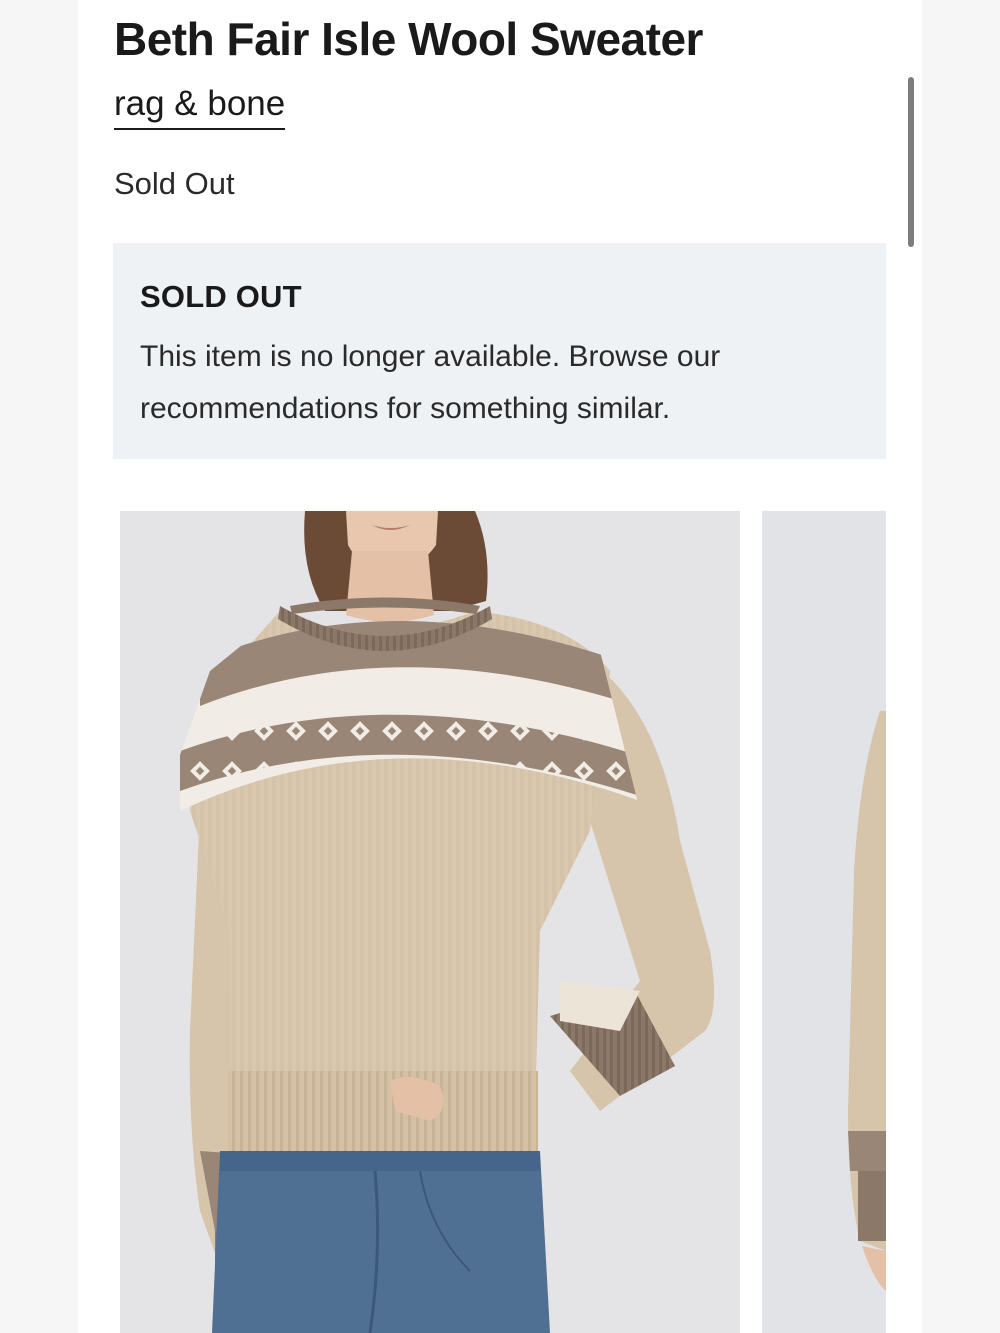 This screenshot has height=1333, width=1000. What do you see at coordinates (200, 106) in the screenshot?
I see `brand-link: rag & bone` at bounding box center [200, 106].